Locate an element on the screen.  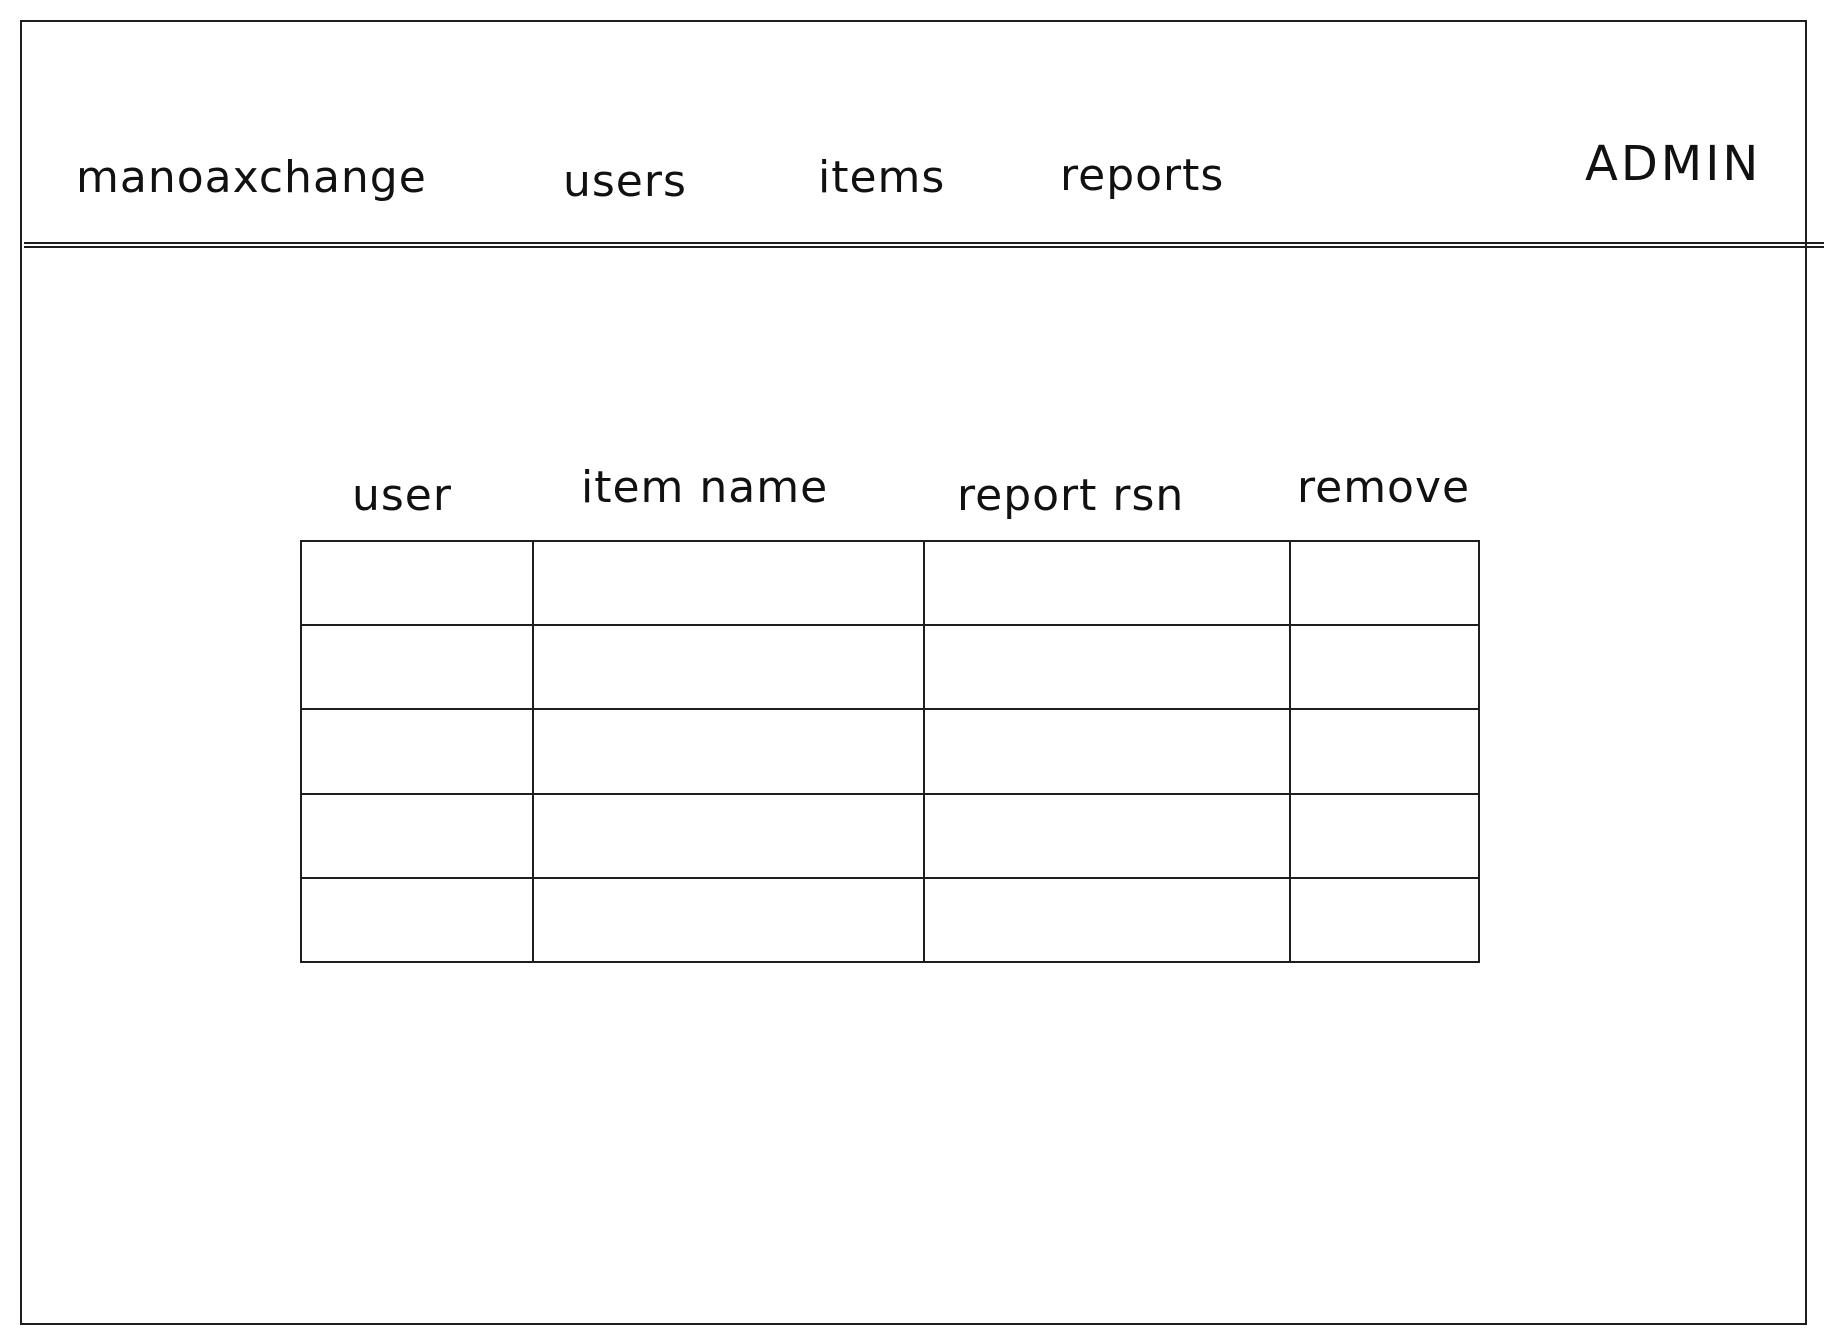
admin-label: ADMIN is located at coordinates (1673, 164).